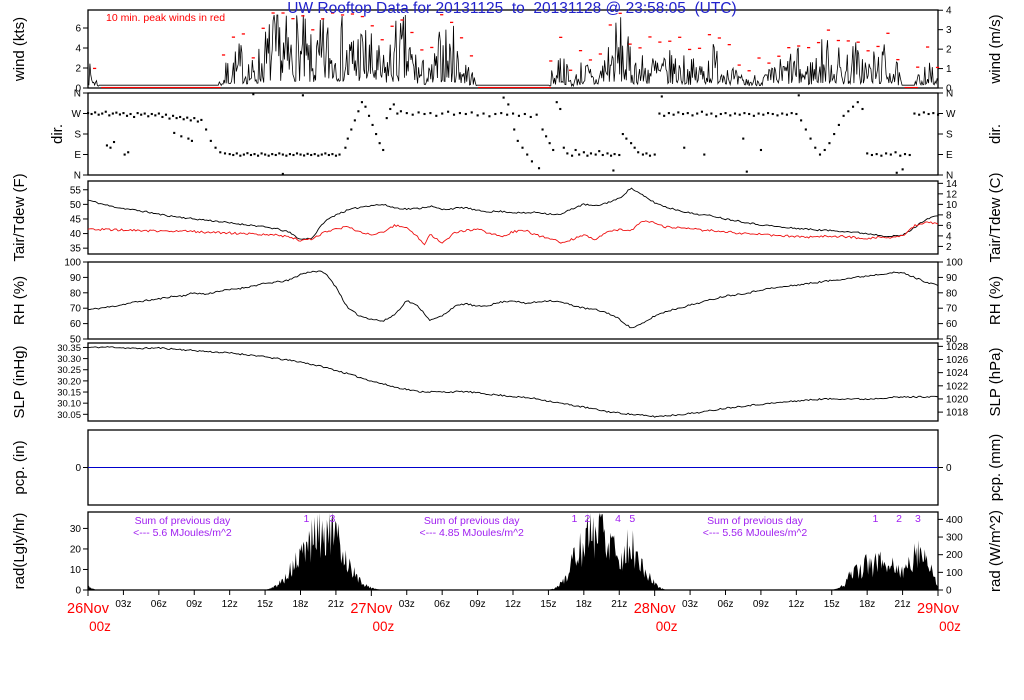  What do you see at coordinates (957, 386) in the screenshot?
I see `svg-text: 1022` at bounding box center [957, 386].